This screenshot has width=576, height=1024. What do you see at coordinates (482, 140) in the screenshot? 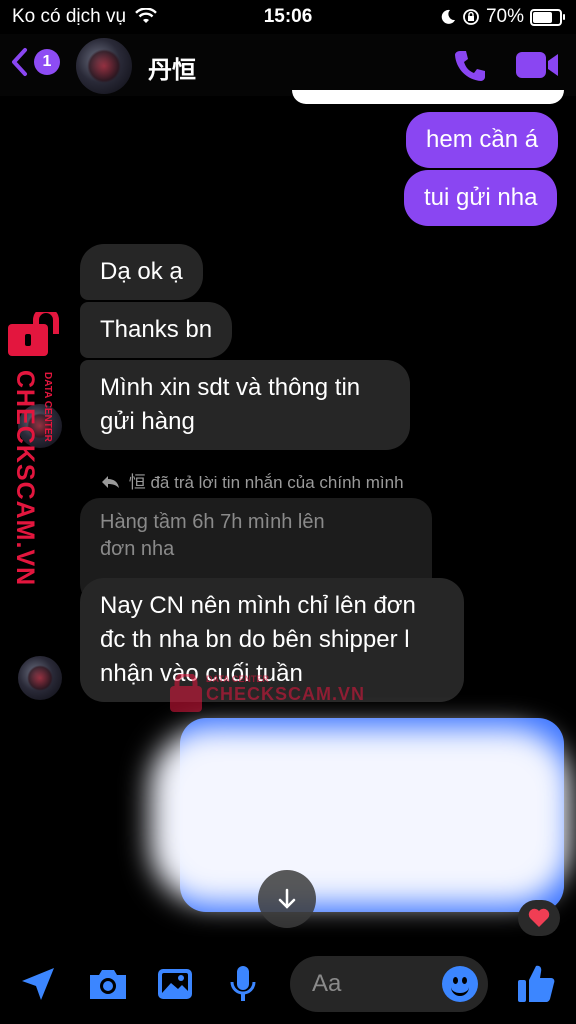
I see `message-out: hem cần á` at bounding box center [482, 140].